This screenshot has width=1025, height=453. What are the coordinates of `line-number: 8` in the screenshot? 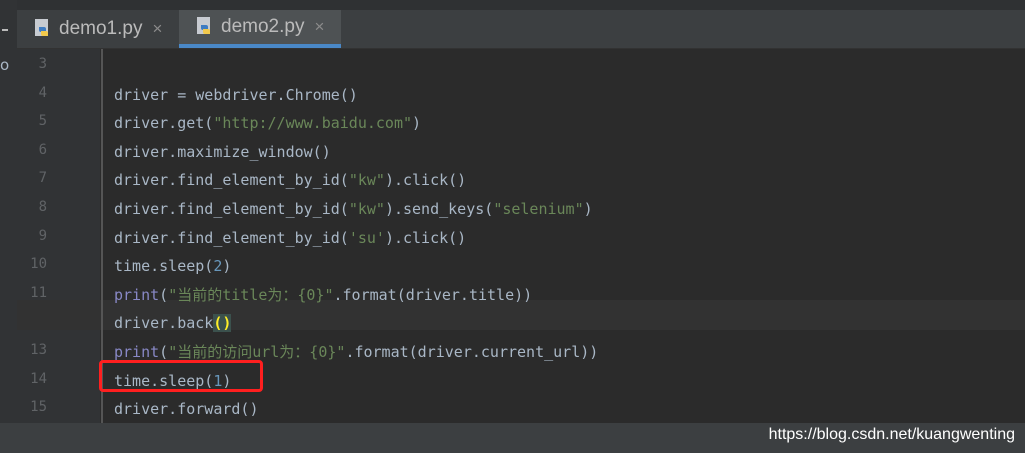 It's located at (42, 207).